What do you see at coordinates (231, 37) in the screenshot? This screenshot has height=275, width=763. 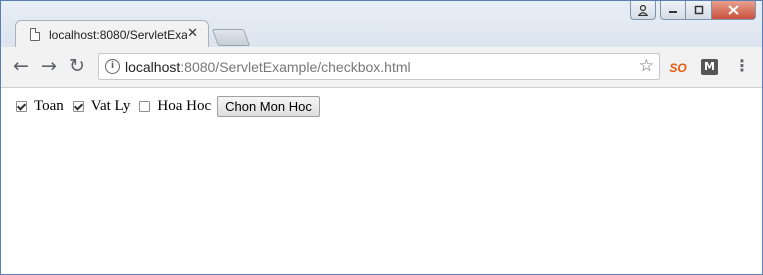 I see `new-tab-button` at bounding box center [231, 37].